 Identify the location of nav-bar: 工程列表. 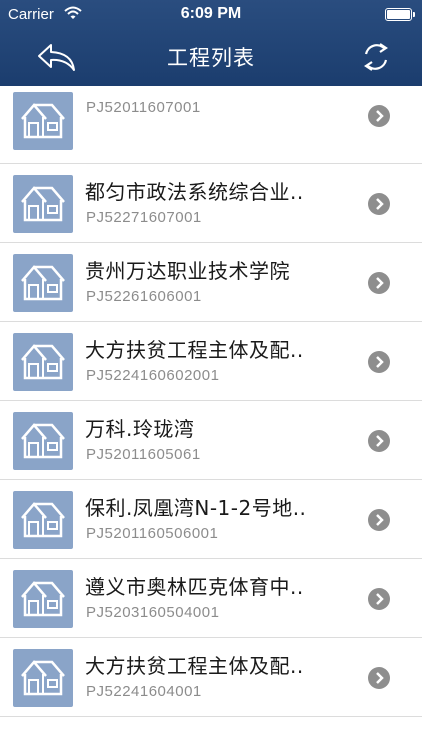
(211, 58).